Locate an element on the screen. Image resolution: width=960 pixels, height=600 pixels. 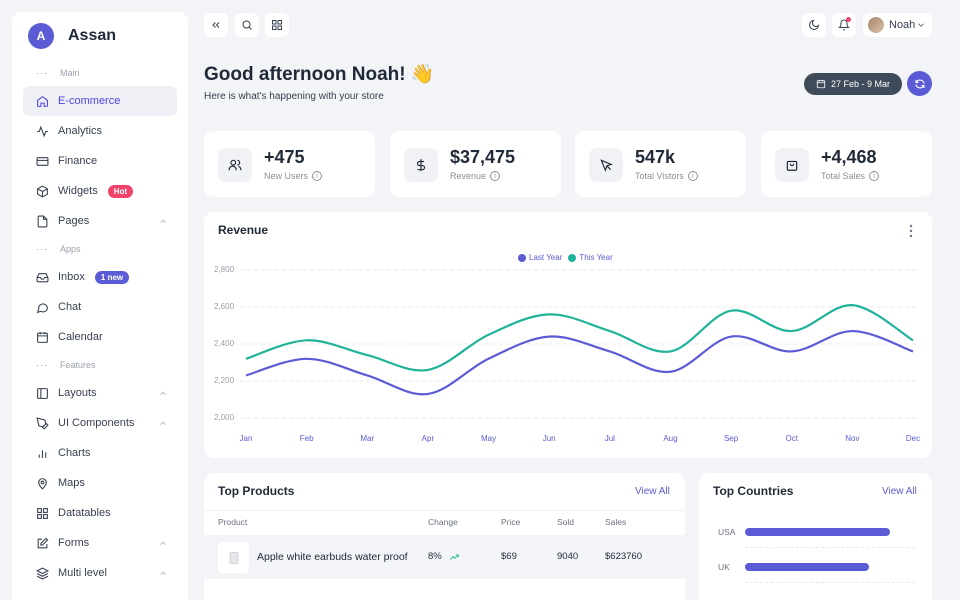
layout-icon is located at coordinates (42, 393).